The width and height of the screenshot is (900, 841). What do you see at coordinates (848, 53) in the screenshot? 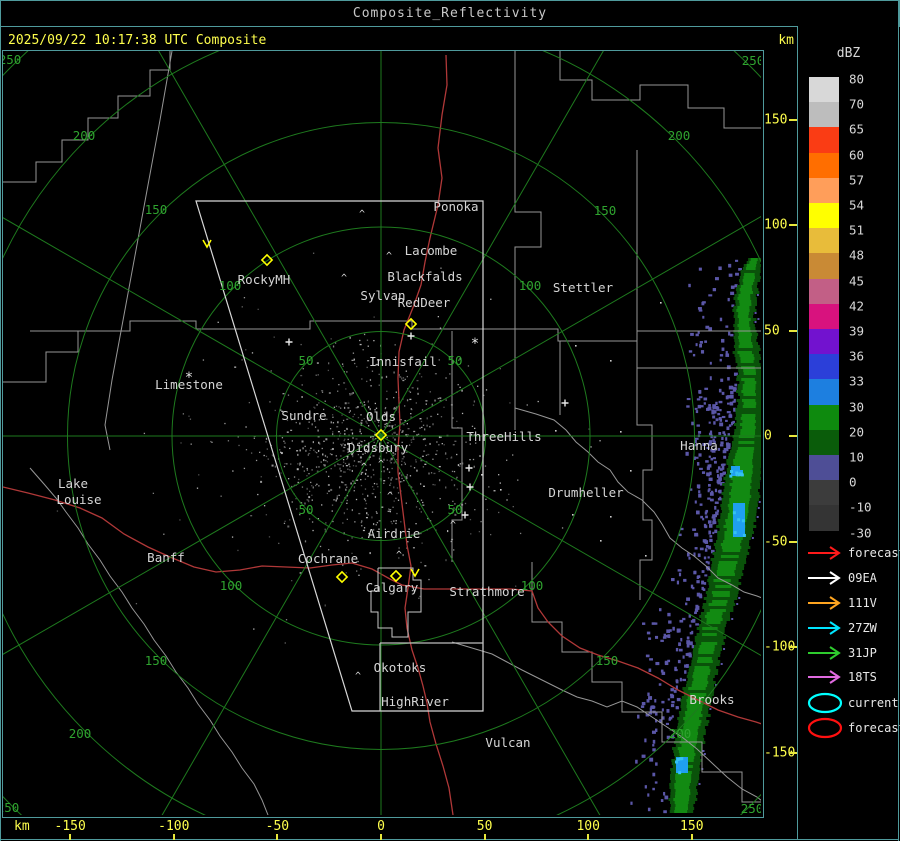
I see `color-scale-title: dBZ` at bounding box center [848, 53].